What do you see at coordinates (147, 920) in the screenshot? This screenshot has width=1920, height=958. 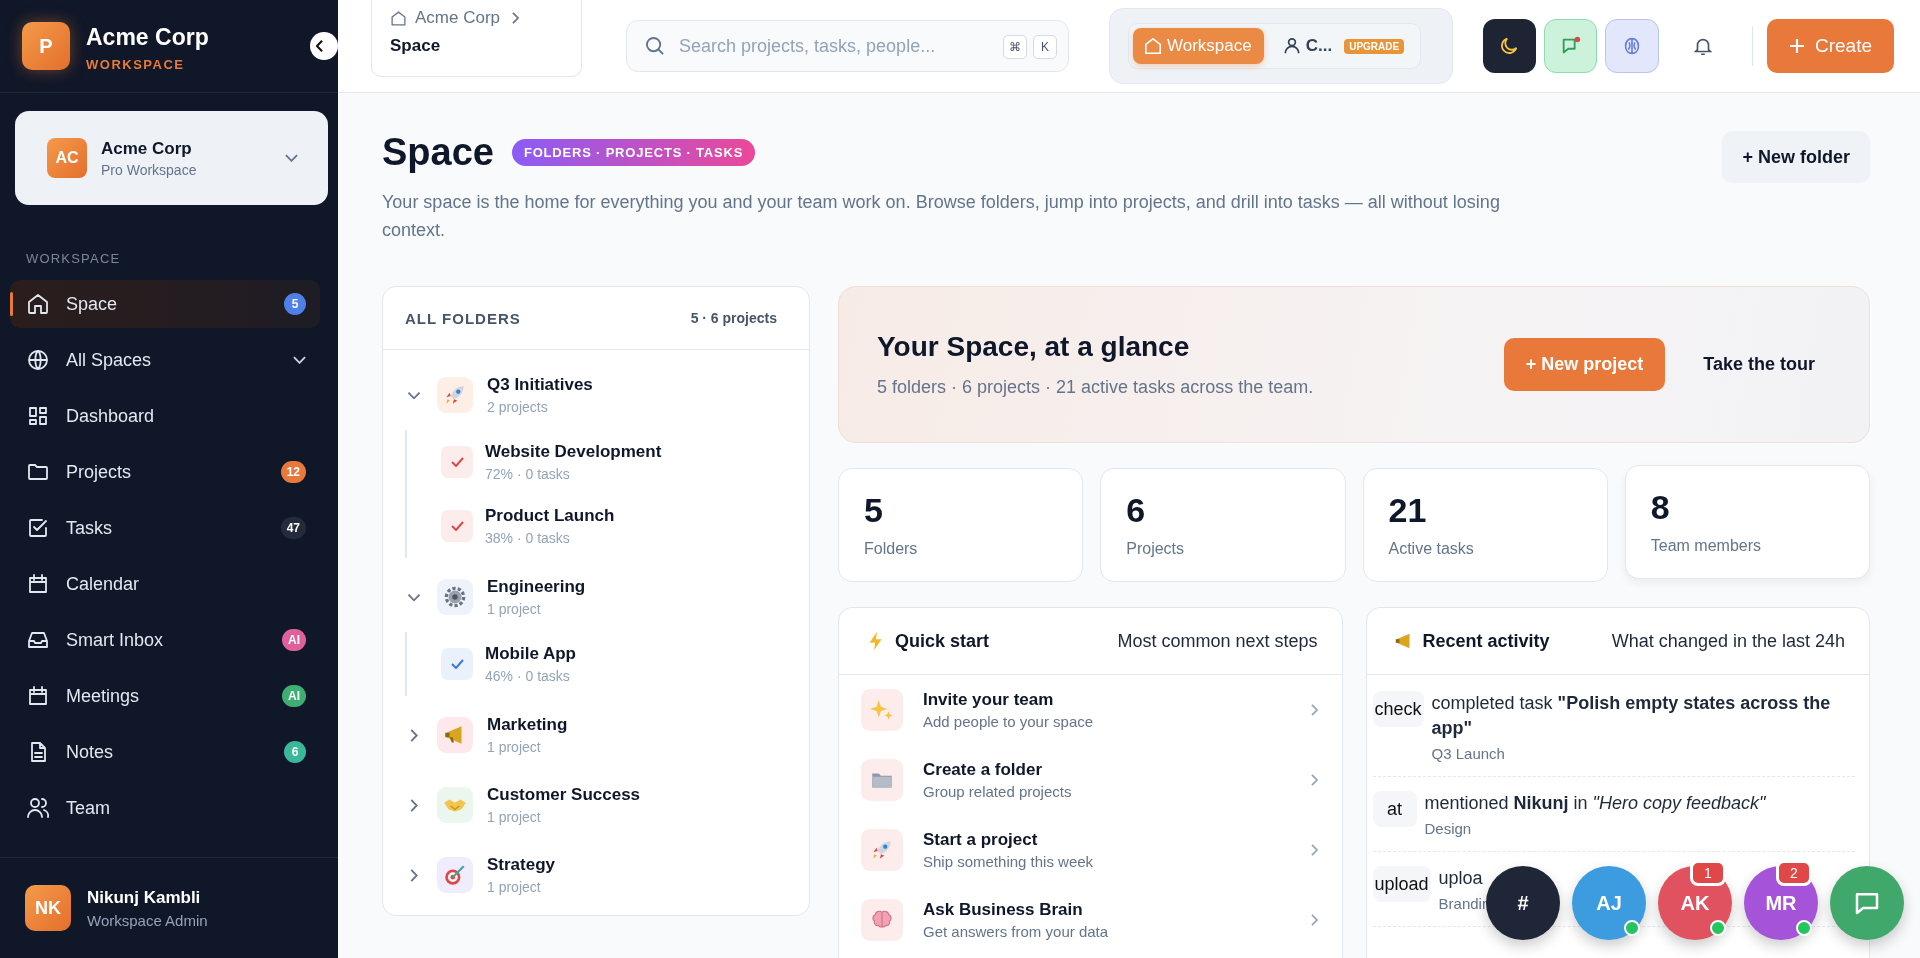 I see `user-role: Workspace Admin` at bounding box center [147, 920].